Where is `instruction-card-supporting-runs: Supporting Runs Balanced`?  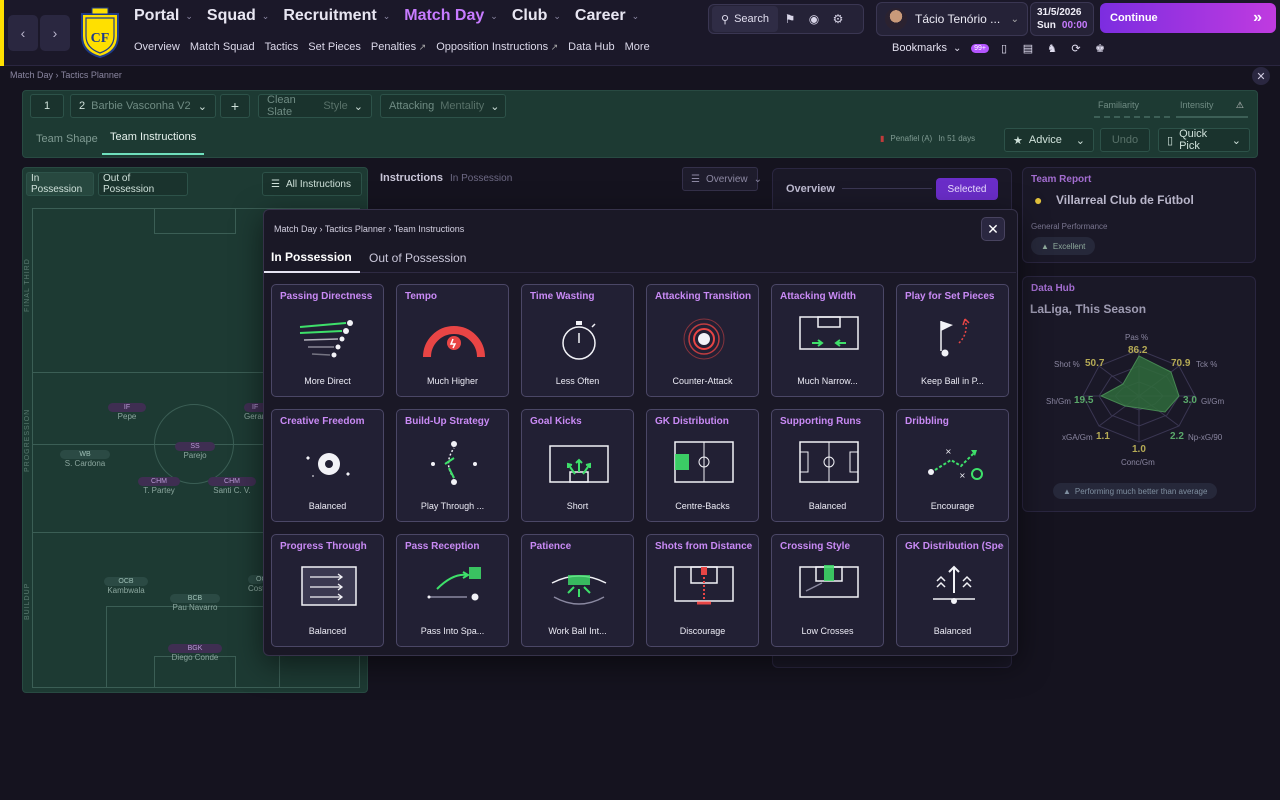 instruction-card-supporting-runs: Supporting Runs Balanced is located at coordinates (827, 465).